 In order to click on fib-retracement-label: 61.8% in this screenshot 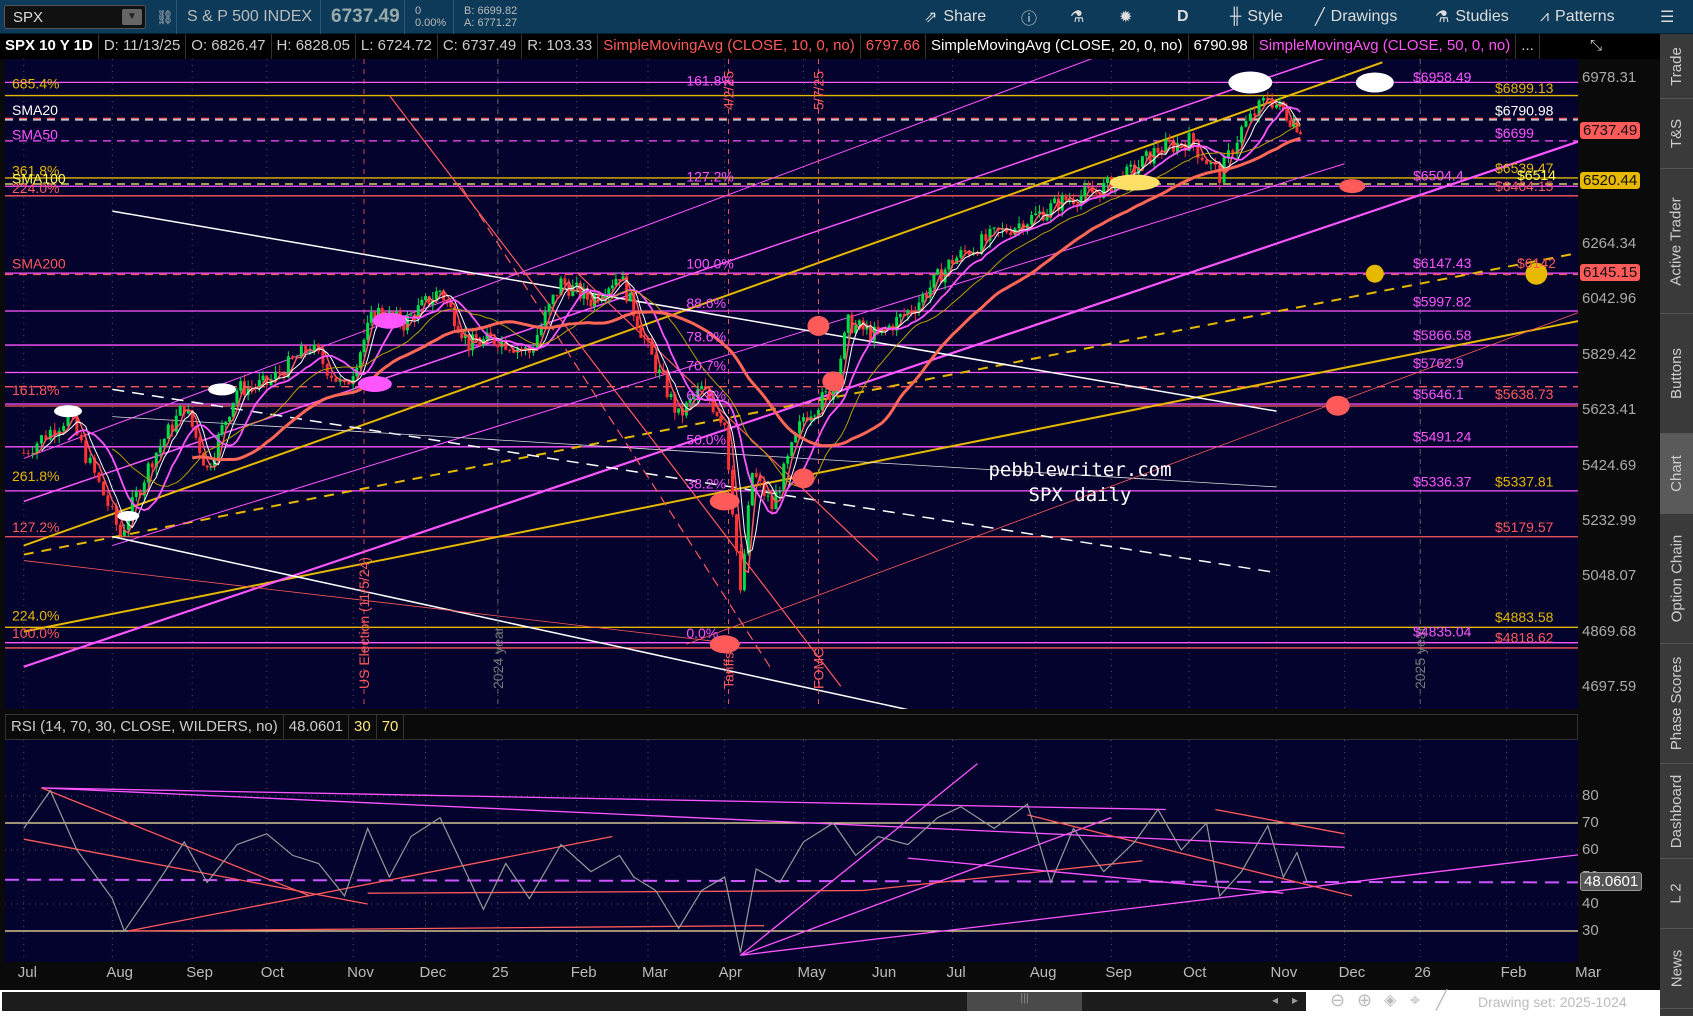, I will do `click(706, 395)`.